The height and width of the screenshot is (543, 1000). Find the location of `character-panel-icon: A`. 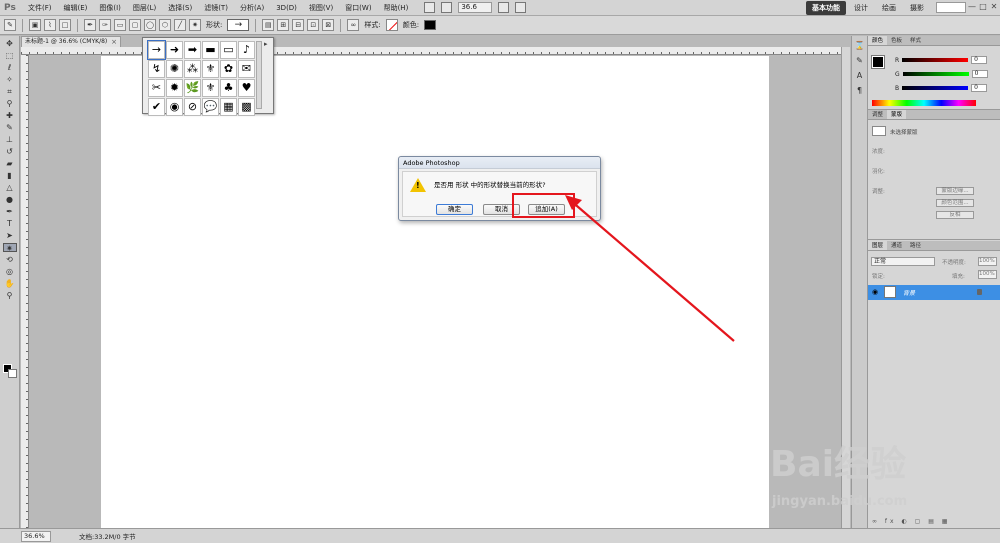

character-panel-icon: A is located at coordinates (859, 75).